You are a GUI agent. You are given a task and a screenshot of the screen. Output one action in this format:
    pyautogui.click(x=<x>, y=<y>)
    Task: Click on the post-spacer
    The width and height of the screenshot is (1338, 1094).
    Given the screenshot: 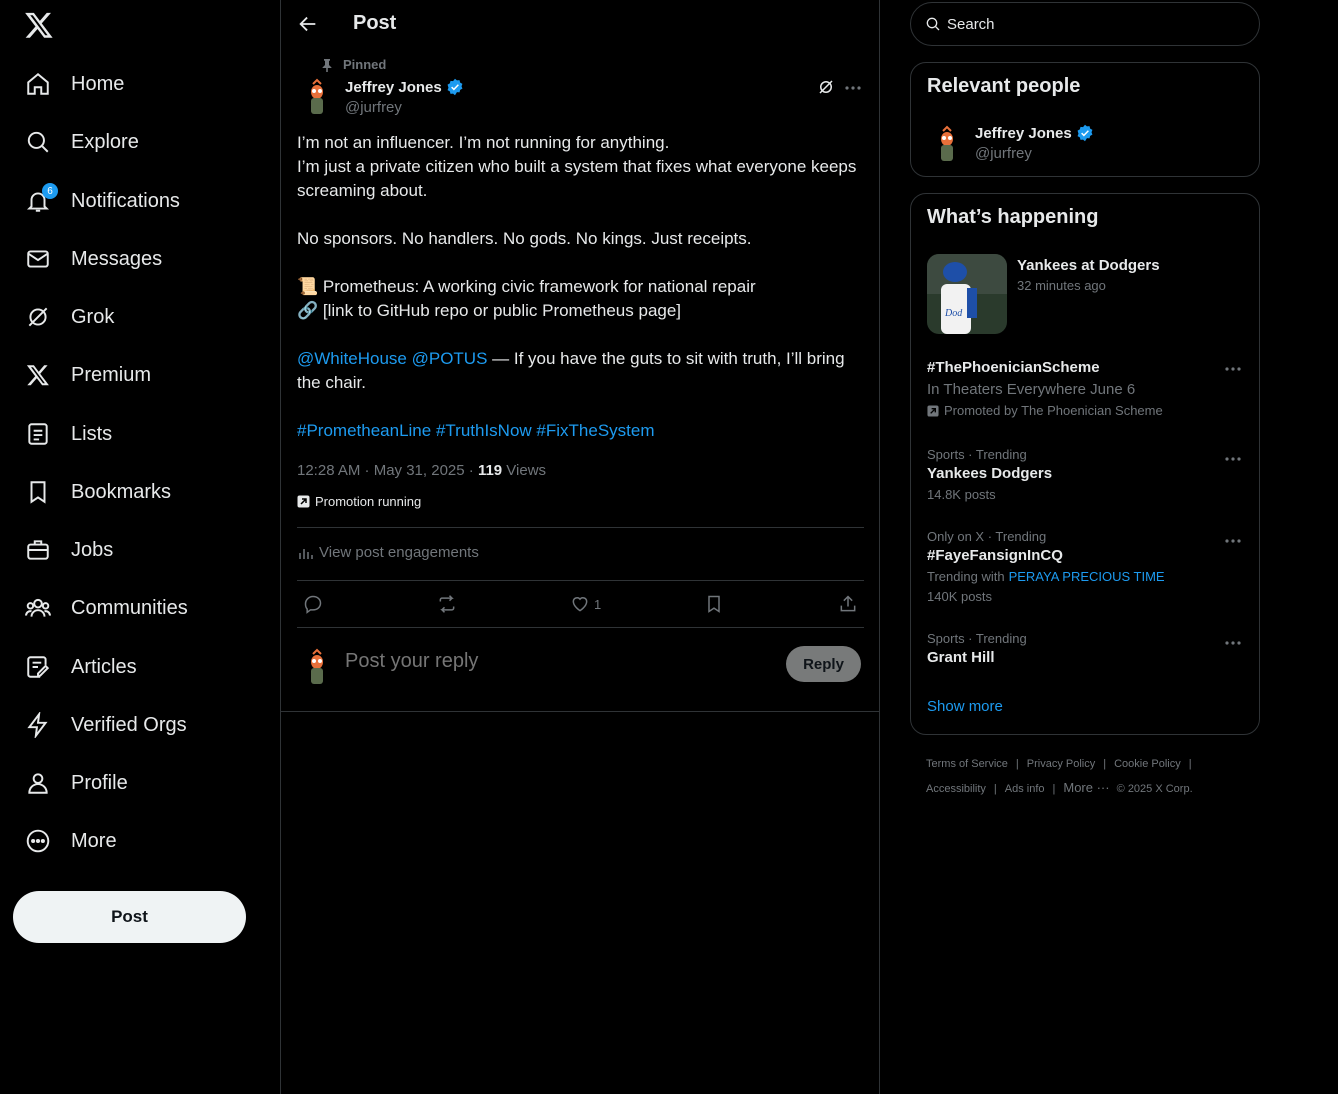 What is the action you would take?
    pyautogui.click(x=581, y=215)
    